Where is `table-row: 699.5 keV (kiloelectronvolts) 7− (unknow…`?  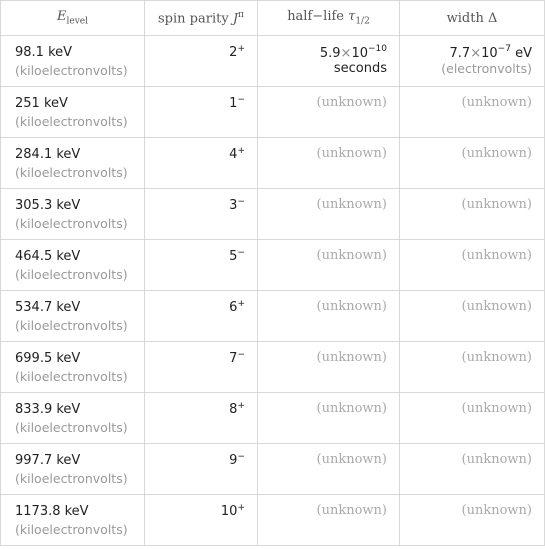 table-row: 699.5 keV (kiloelectronvolts) 7− (unknow… is located at coordinates (272, 367).